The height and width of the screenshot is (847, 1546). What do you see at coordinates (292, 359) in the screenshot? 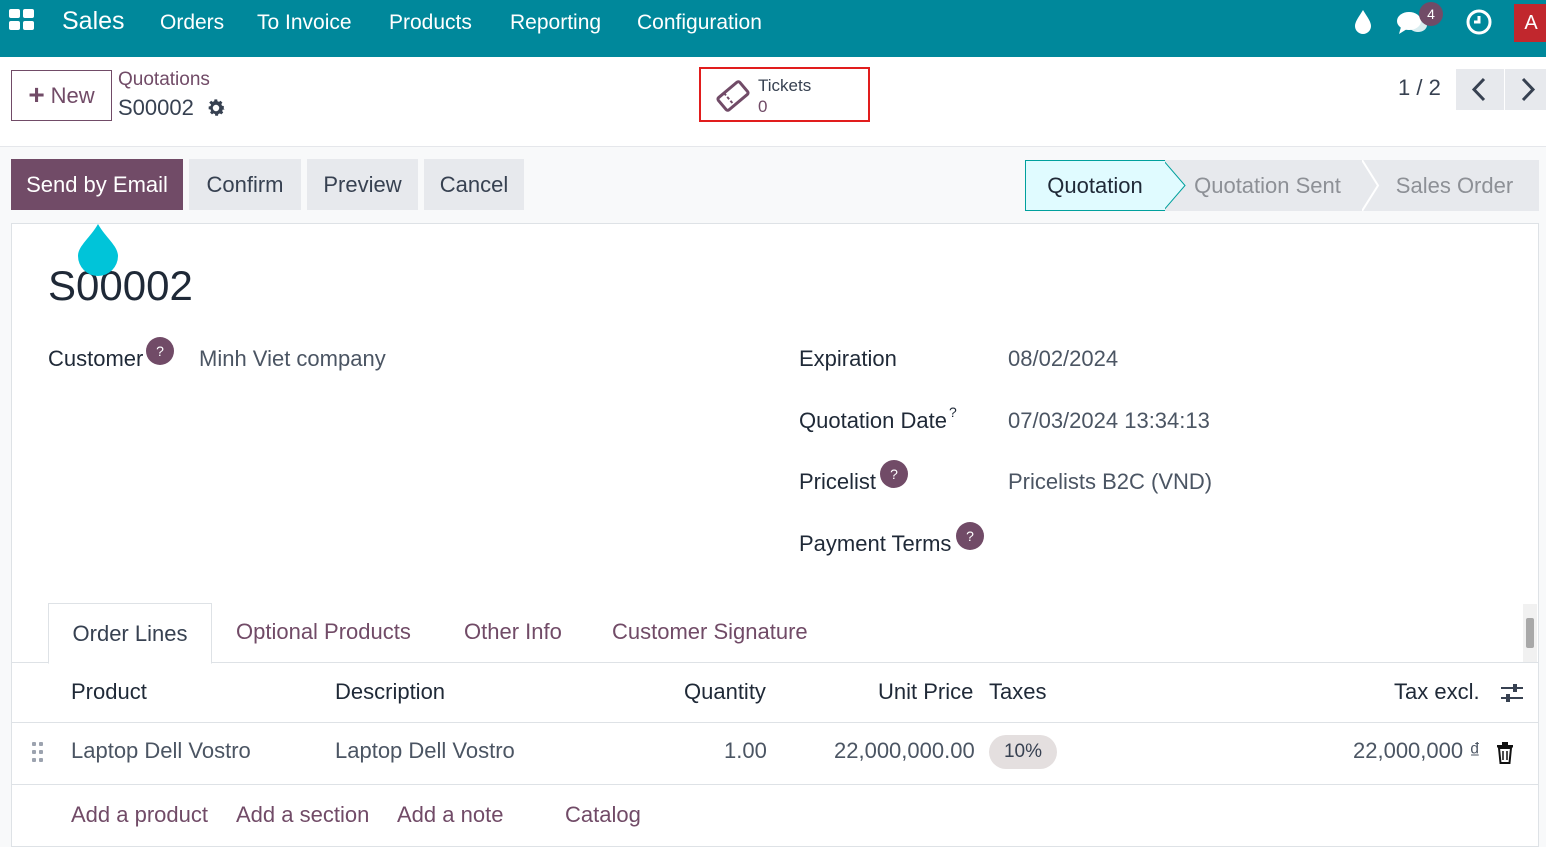
I see `customer-field: Minh Viet company` at bounding box center [292, 359].